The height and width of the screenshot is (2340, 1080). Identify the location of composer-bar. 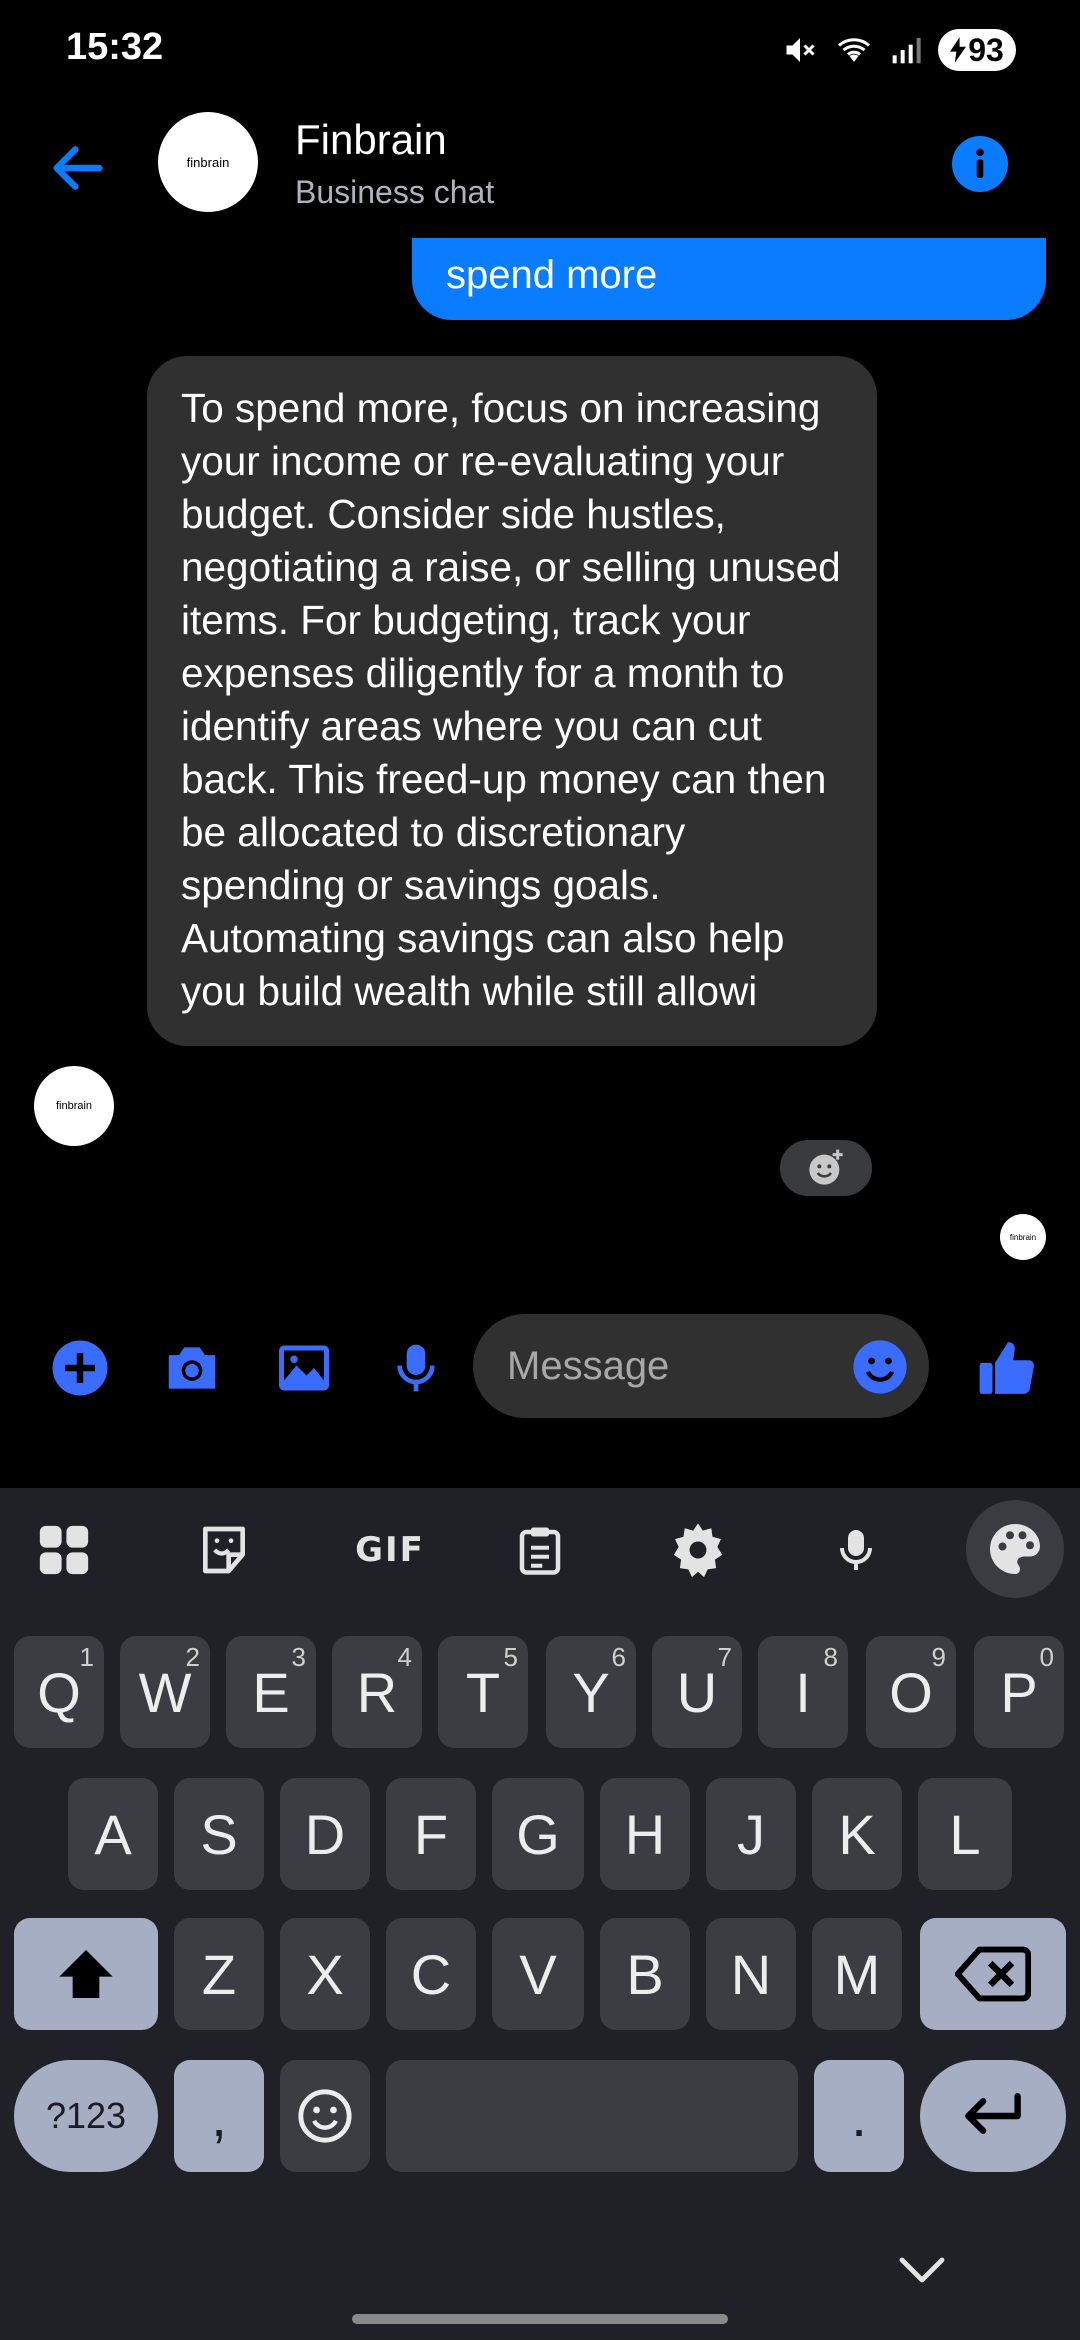
(540, 1370).